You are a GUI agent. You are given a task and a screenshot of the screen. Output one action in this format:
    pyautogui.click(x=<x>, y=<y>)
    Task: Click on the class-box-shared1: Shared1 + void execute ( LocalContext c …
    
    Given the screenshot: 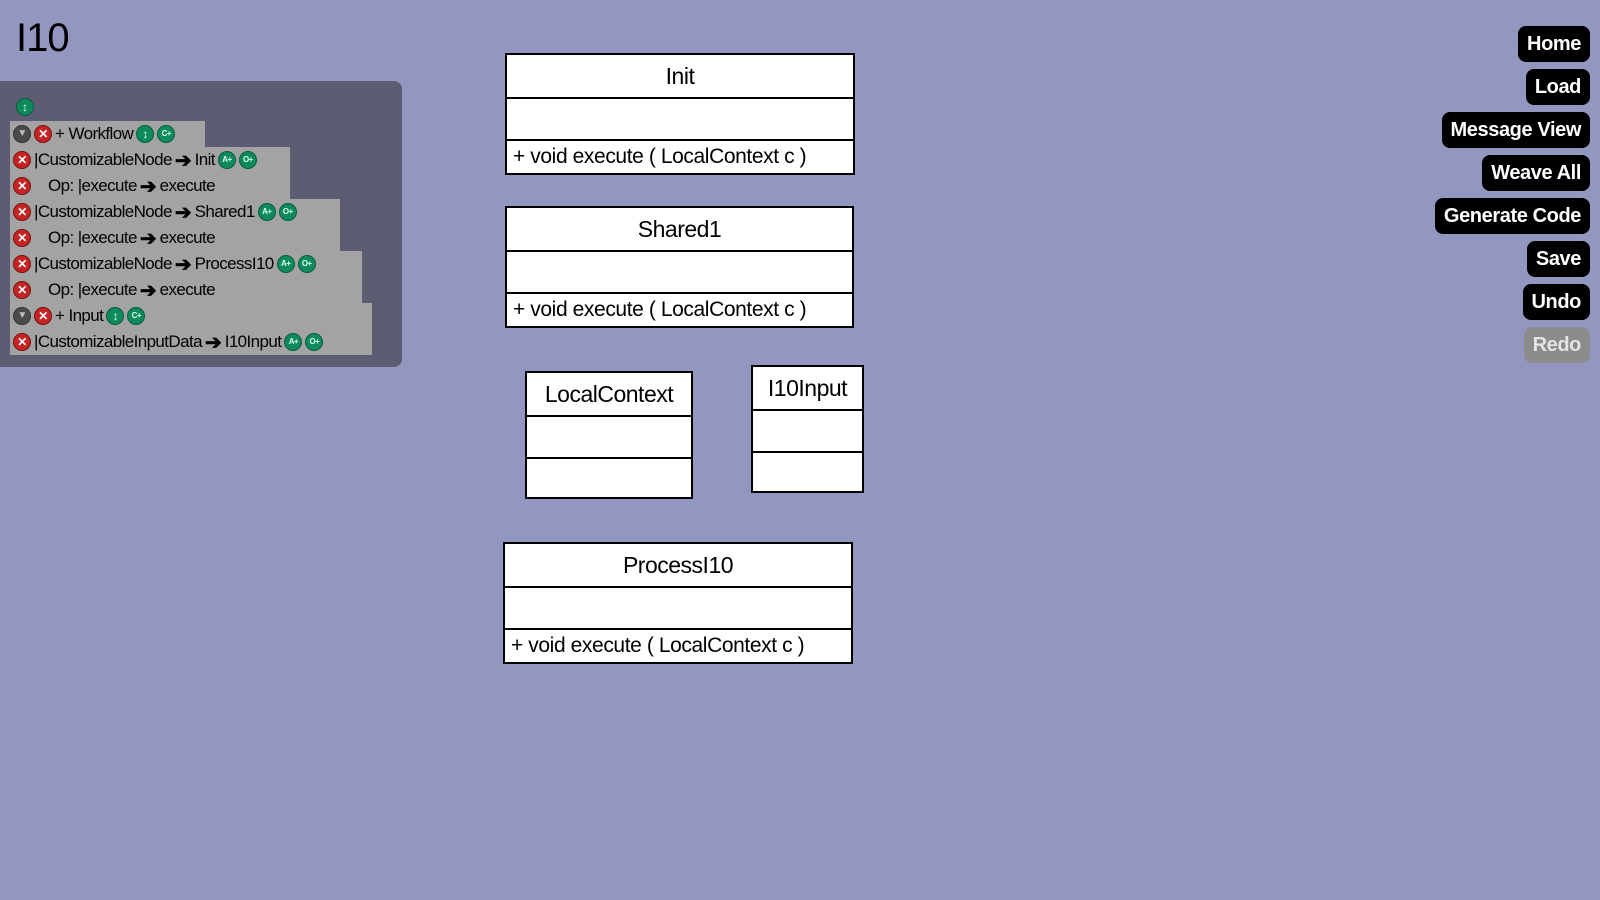 What is the action you would take?
    pyautogui.click(x=679, y=267)
    